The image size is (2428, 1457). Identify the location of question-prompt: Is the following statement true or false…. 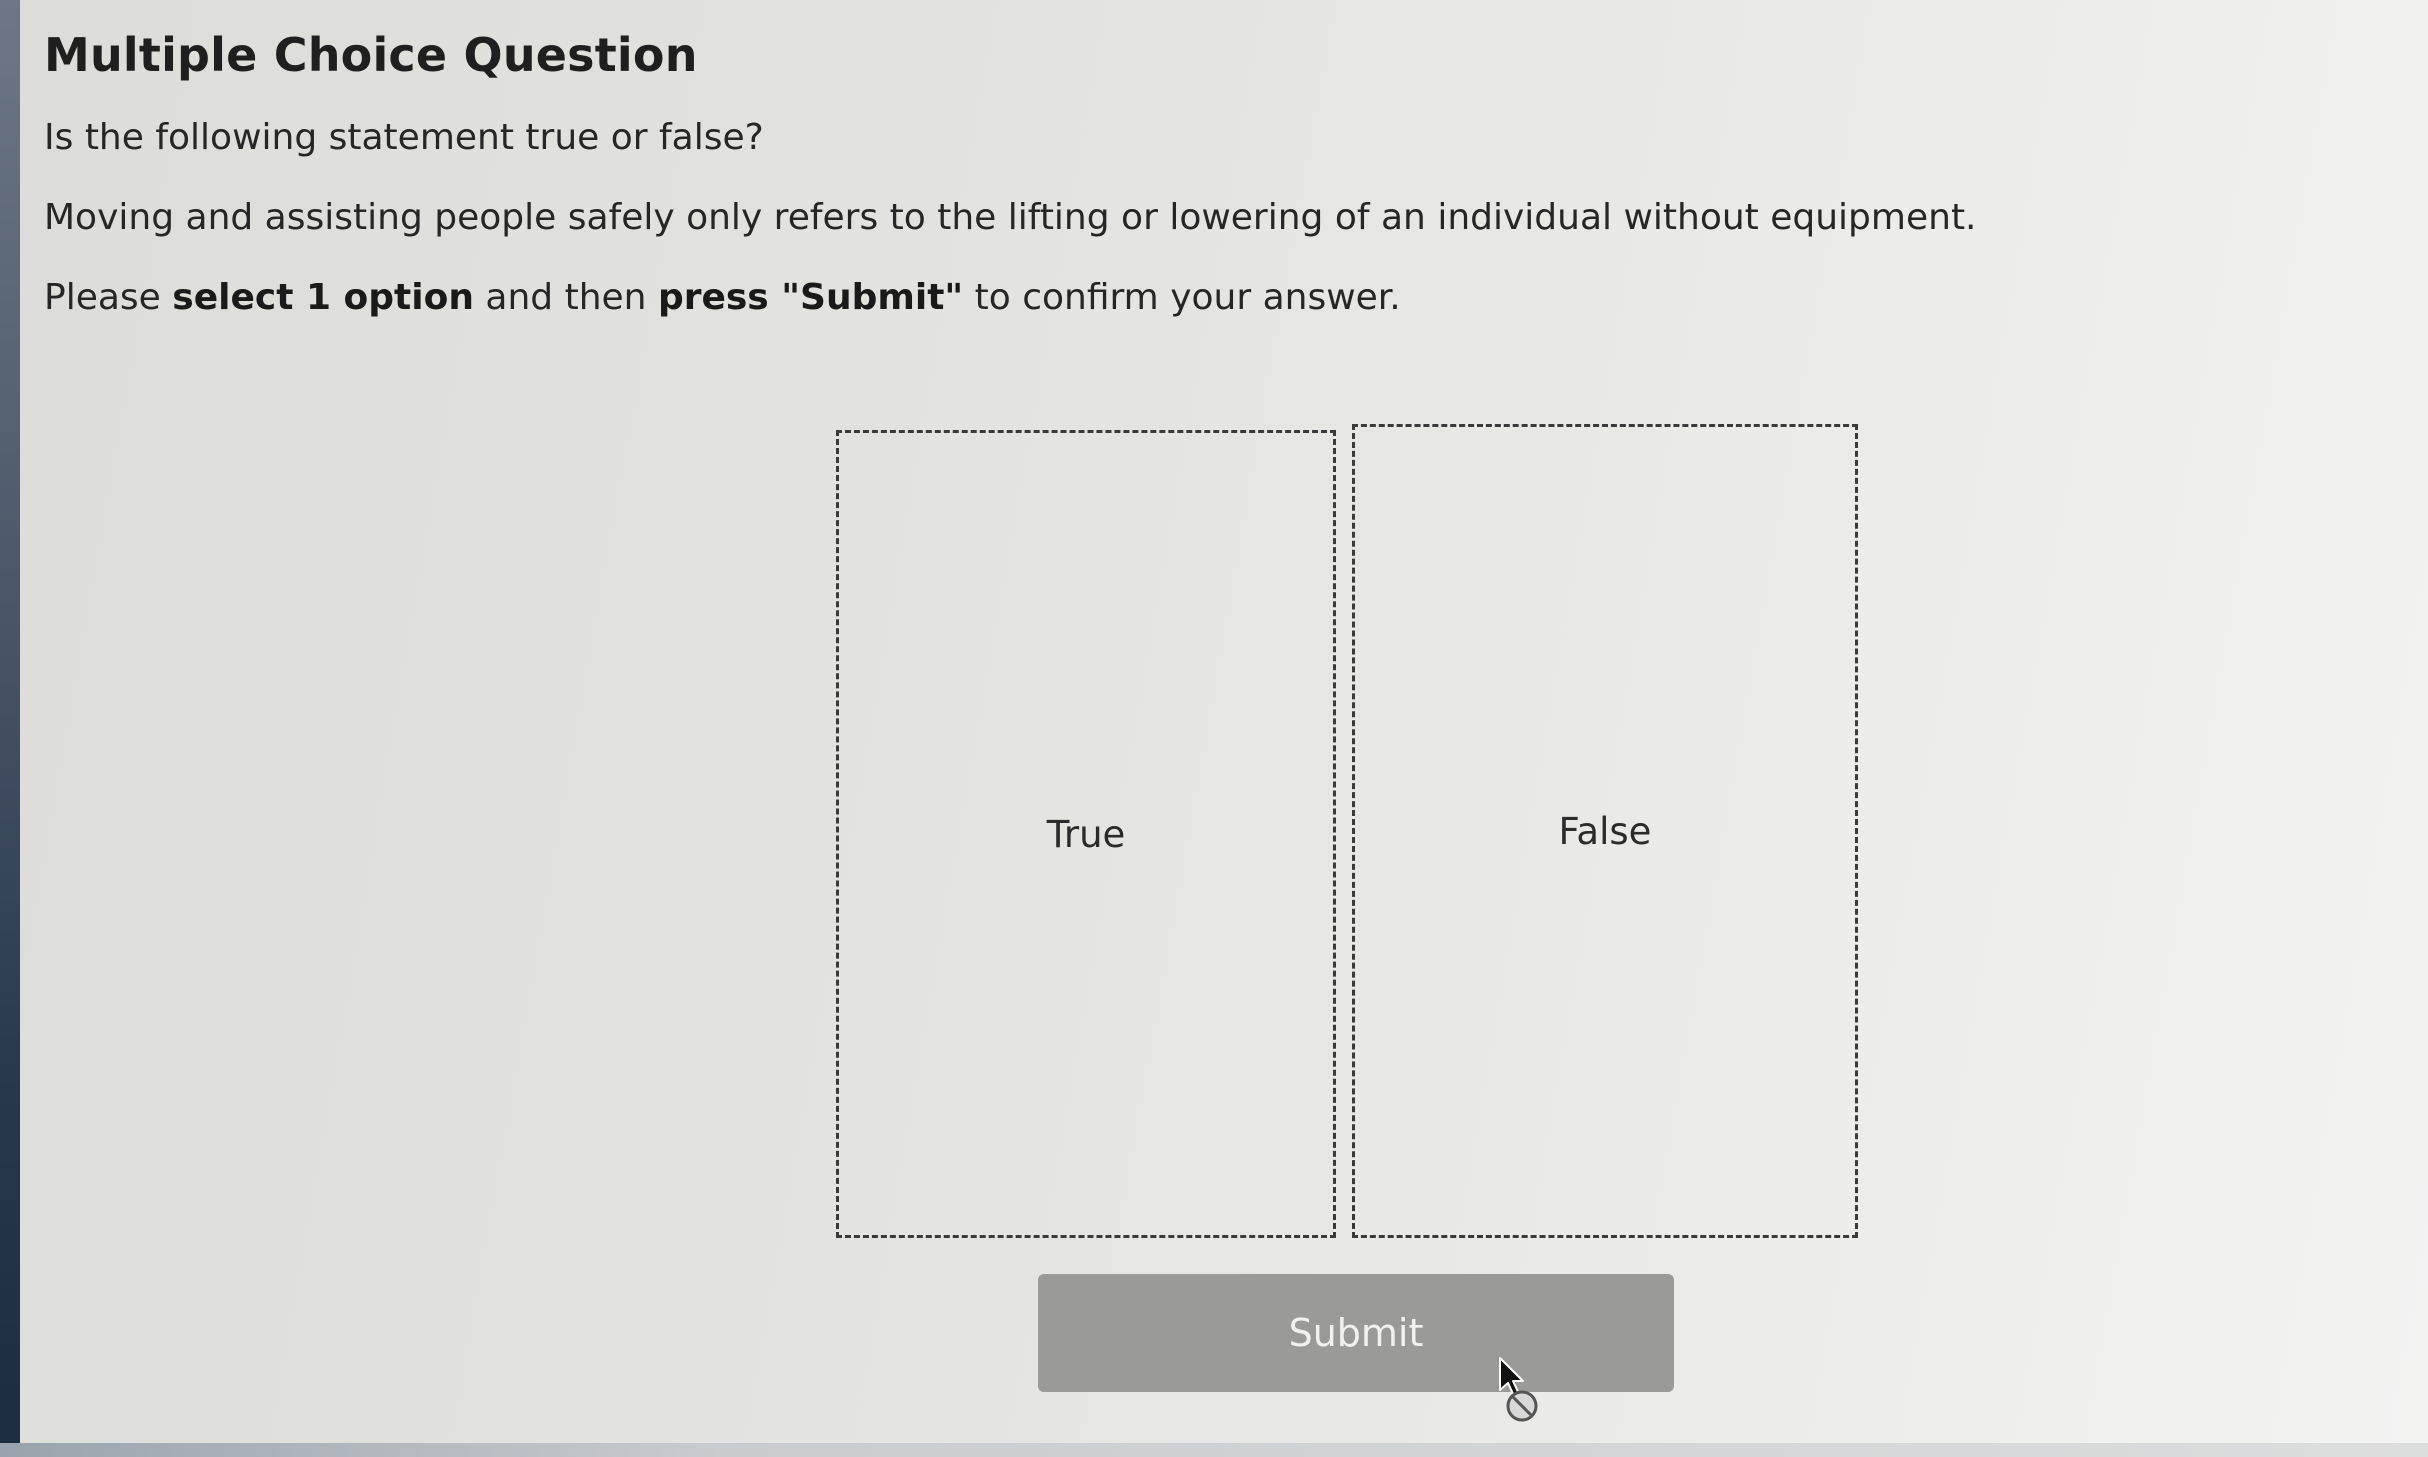
(404, 137).